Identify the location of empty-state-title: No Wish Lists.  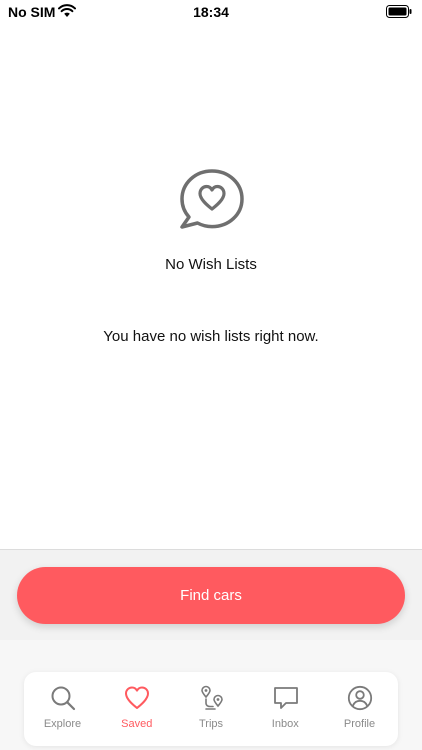
(211, 264).